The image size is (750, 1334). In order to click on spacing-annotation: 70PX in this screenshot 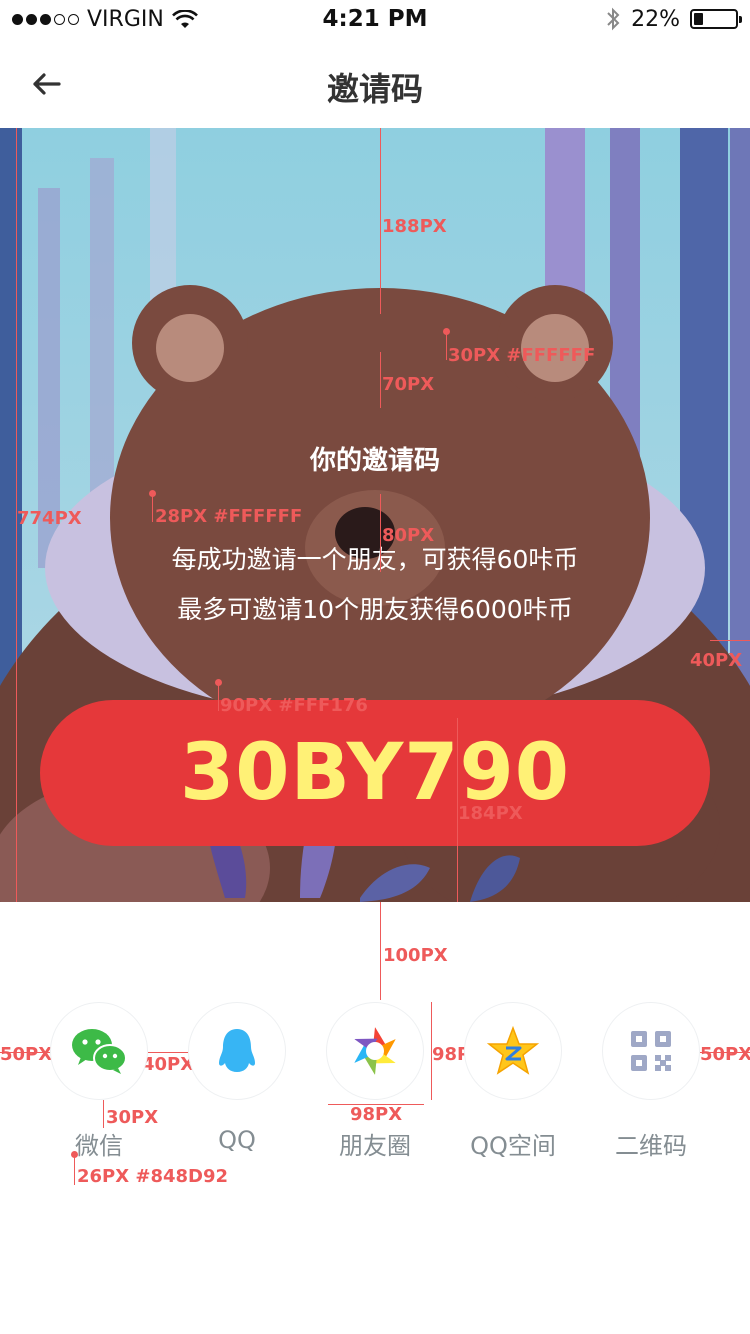, I will do `click(408, 384)`.